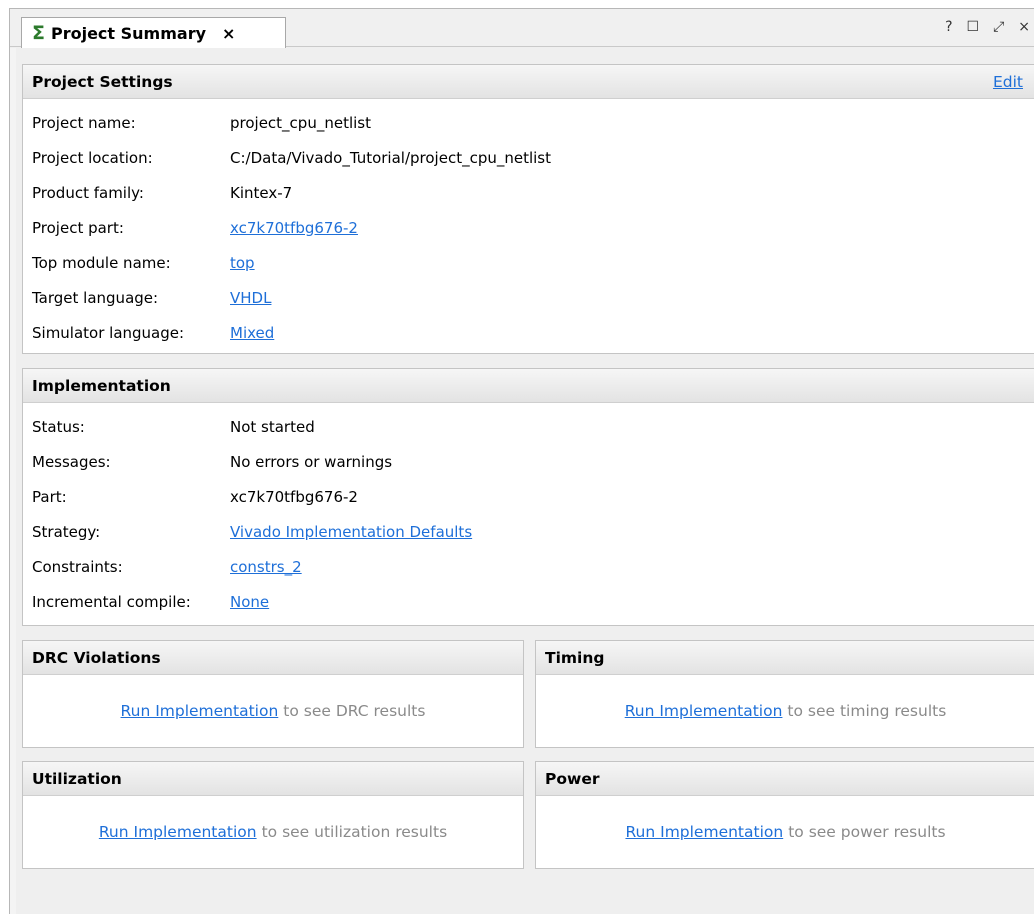 The height and width of the screenshot is (914, 1034). Describe the element at coordinates (95, 297) in the screenshot. I see `row-label: Target language:` at that location.